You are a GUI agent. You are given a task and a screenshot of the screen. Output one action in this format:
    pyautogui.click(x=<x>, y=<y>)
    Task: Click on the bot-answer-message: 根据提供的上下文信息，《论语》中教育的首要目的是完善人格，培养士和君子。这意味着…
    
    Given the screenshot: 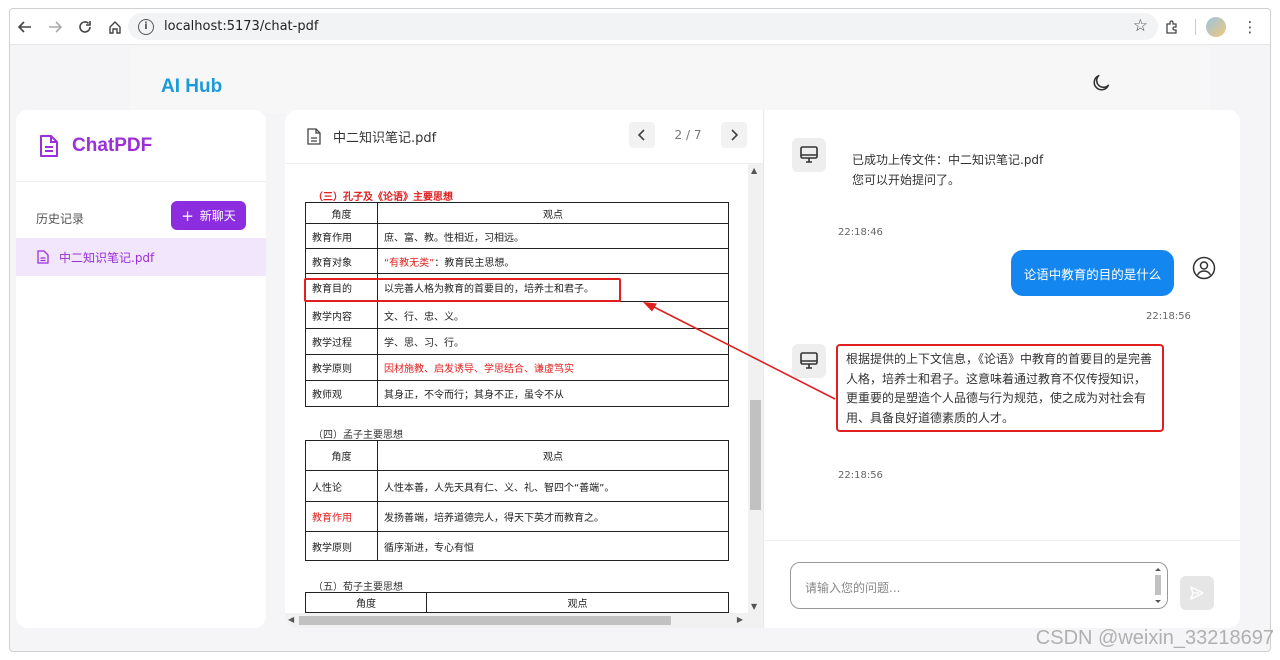 What is the action you would take?
    pyautogui.click(x=1000, y=388)
    